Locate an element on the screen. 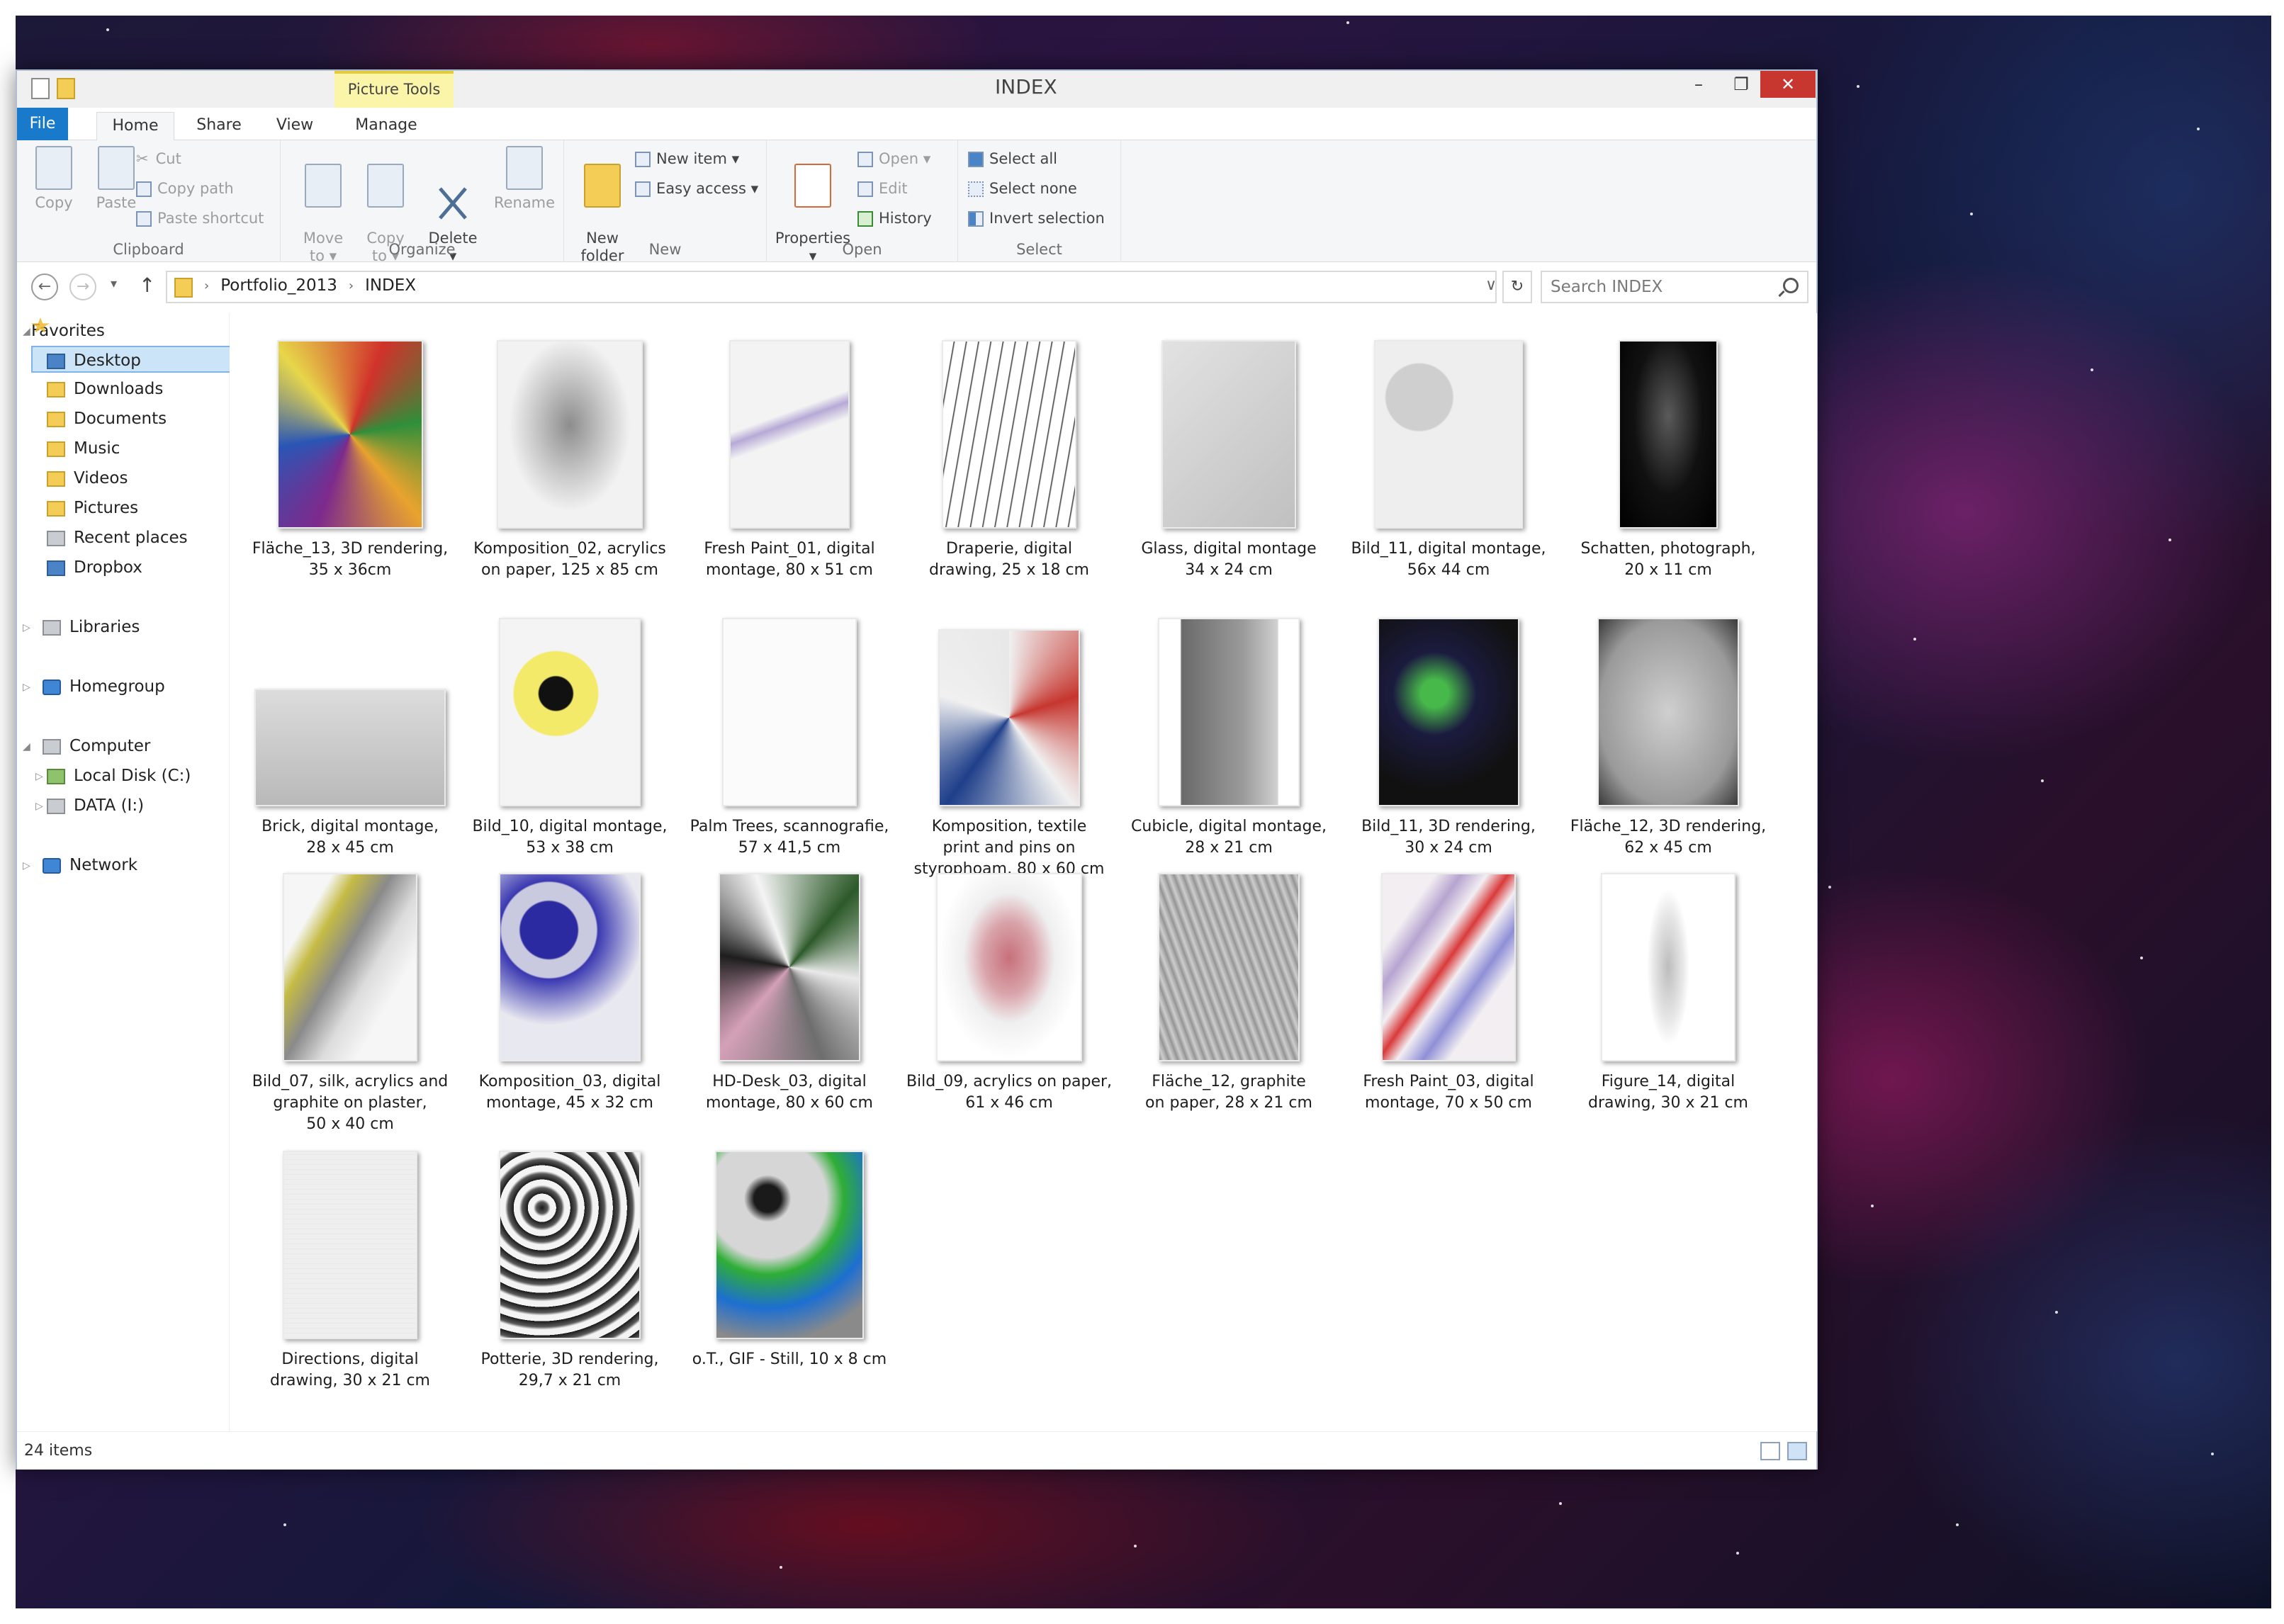  close-button: ✕ is located at coordinates (1788, 84).